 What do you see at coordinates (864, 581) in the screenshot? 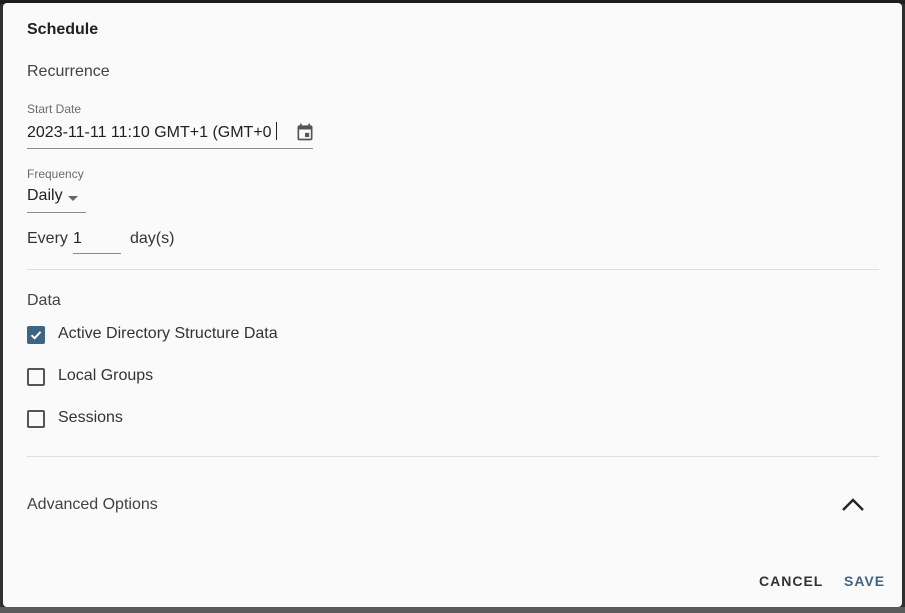
I see `save-button: SAVE` at bounding box center [864, 581].